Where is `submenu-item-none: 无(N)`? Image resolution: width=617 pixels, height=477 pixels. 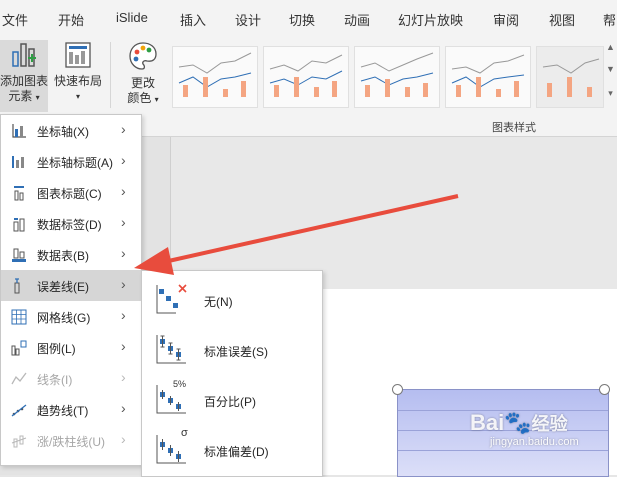
submenu-item-none: 无(N) is located at coordinates (232, 298).